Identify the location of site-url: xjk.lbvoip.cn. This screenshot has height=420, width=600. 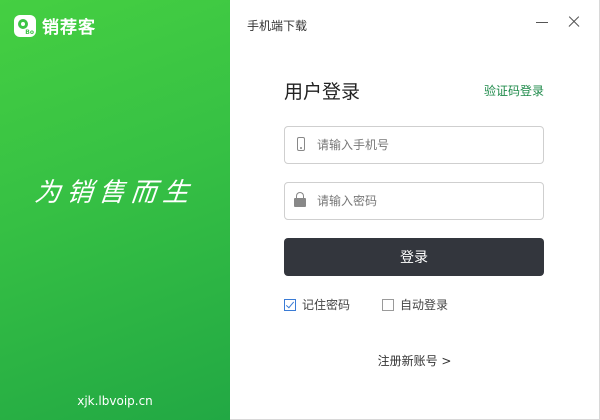
(115, 401).